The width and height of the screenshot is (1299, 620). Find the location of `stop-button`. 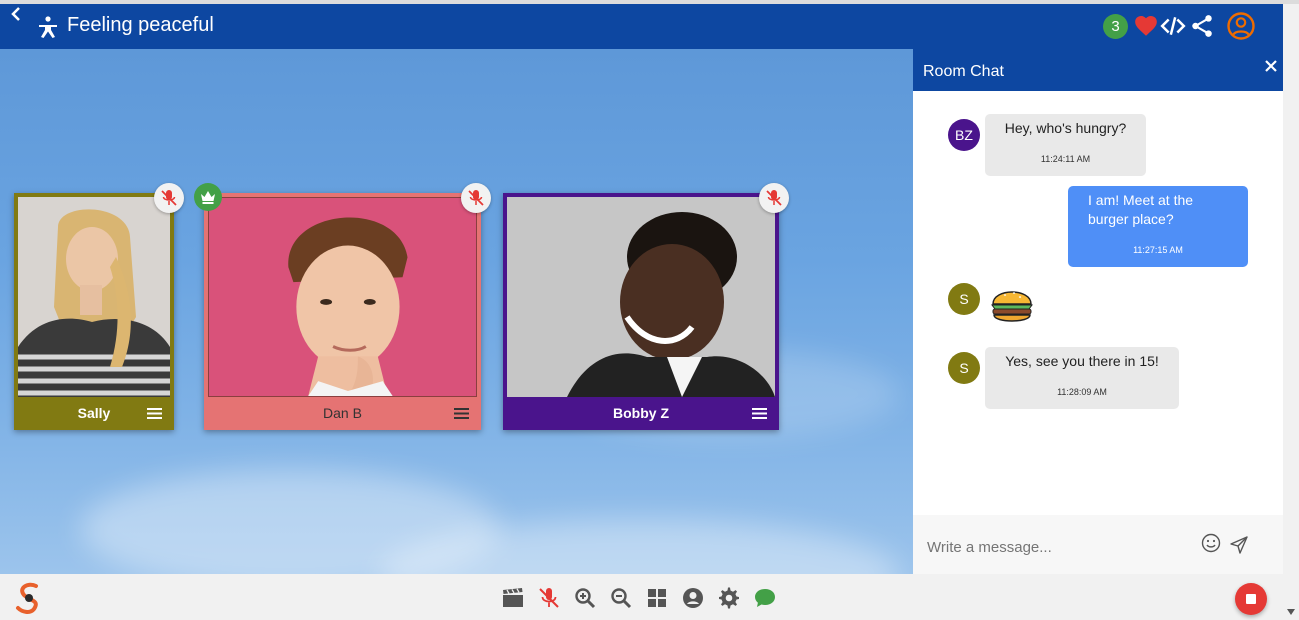

stop-button is located at coordinates (1251, 599).